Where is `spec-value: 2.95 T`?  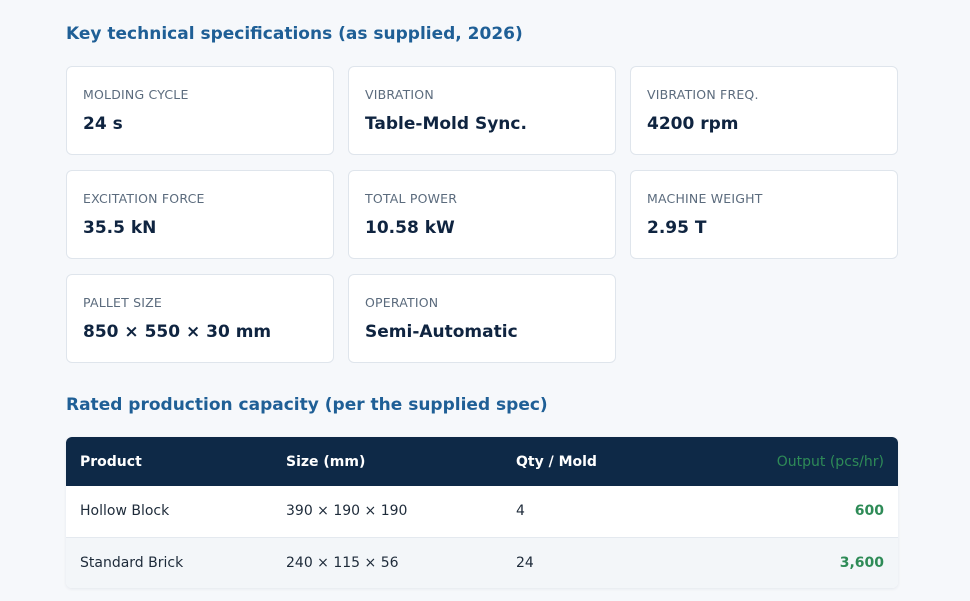 spec-value: 2.95 T is located at coordinates (677, 228).